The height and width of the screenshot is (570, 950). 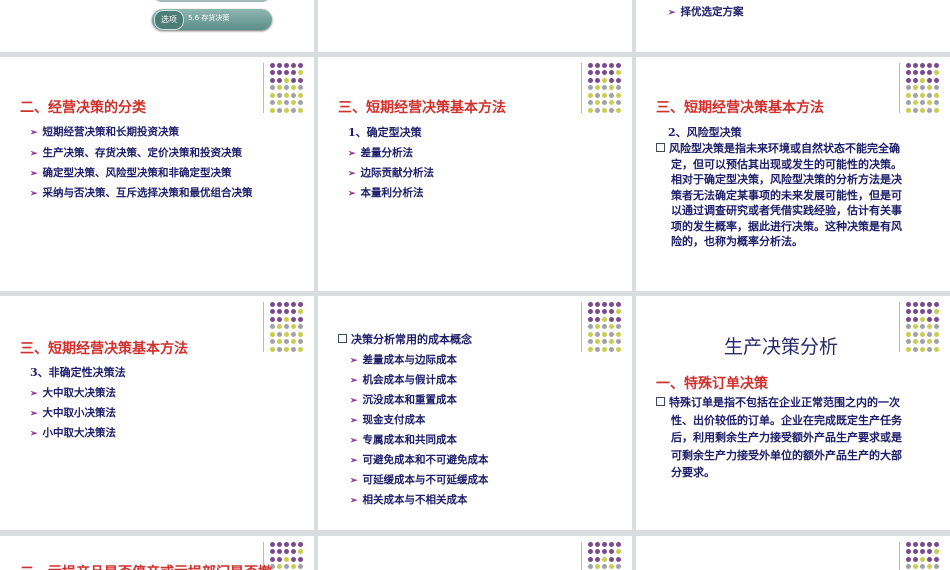 What do you see at coordinates (712, 384) in the screenshot?
I see `slide-title: 一、特殊订单决策` at bounding box center [712, 384].